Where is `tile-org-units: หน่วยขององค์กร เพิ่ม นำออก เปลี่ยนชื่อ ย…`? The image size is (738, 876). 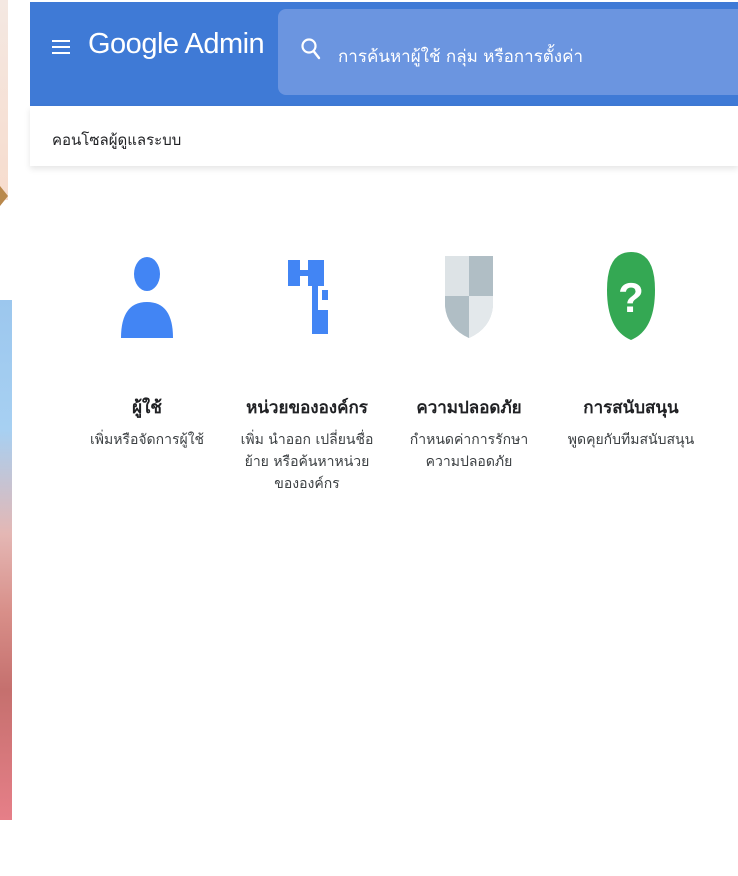
tile-org-units: หน่วยขององค์กร เพิ่ม นำออก เปลี่ยนชื่อ ย… is located at coordinates (307, 367).